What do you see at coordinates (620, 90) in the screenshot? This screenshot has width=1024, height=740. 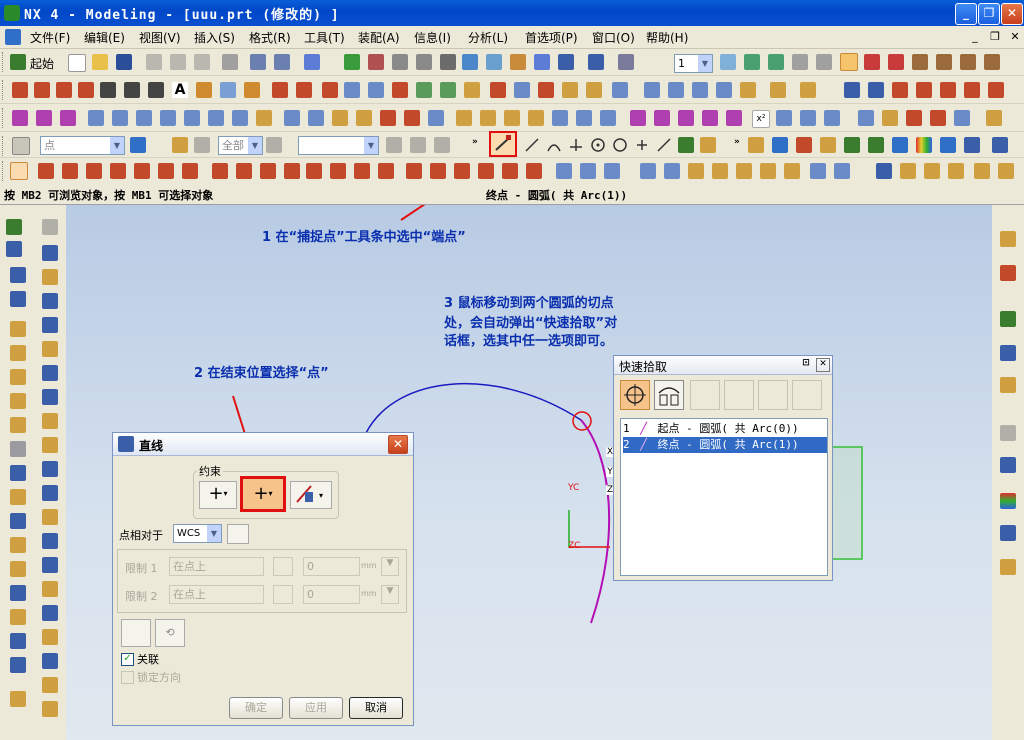 I see `smooth-icon` at bounding box center [620, 90].